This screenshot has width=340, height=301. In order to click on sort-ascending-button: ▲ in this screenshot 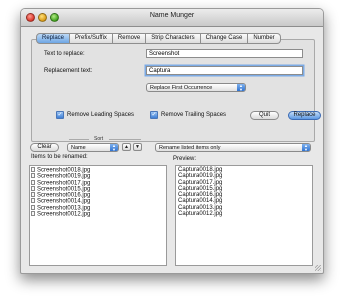, I will do `click(126, 147)`.